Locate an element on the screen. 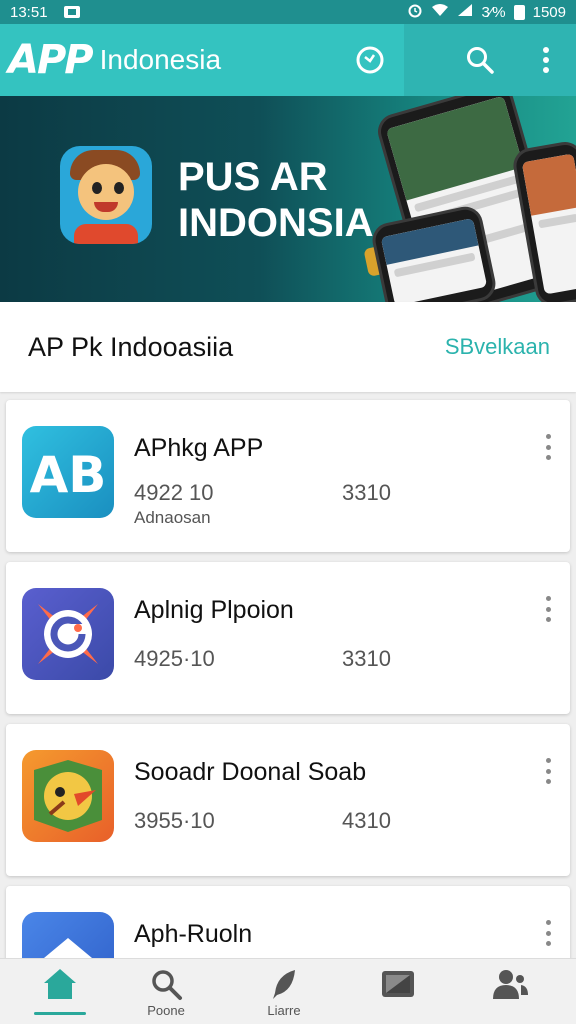  logo-mark: APP is located at coordinates (51, 60).